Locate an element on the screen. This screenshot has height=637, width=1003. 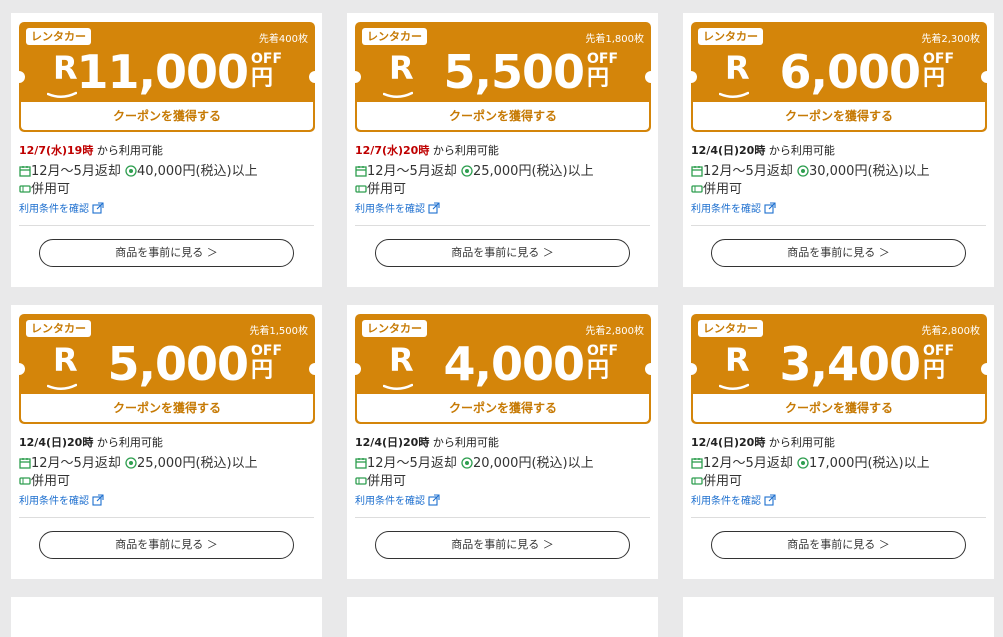
discount-amount: 6,000 is located at coordinates (850, 72).